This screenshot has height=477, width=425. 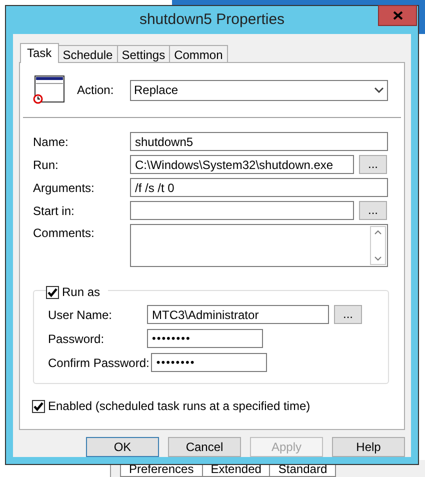 What do you see at coordinates (51, 142) in the screenshot?
I see `field-label: Name:` at bounding box center [51, 142].